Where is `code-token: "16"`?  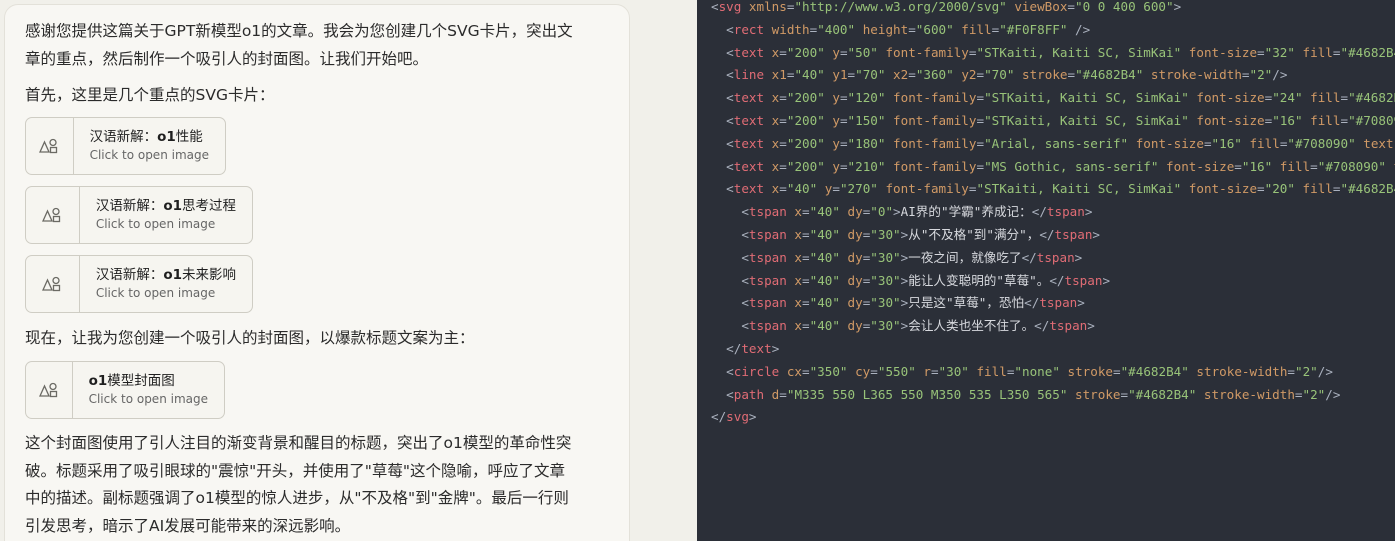 code-token: "16" is located at coordinates (1257, 166).